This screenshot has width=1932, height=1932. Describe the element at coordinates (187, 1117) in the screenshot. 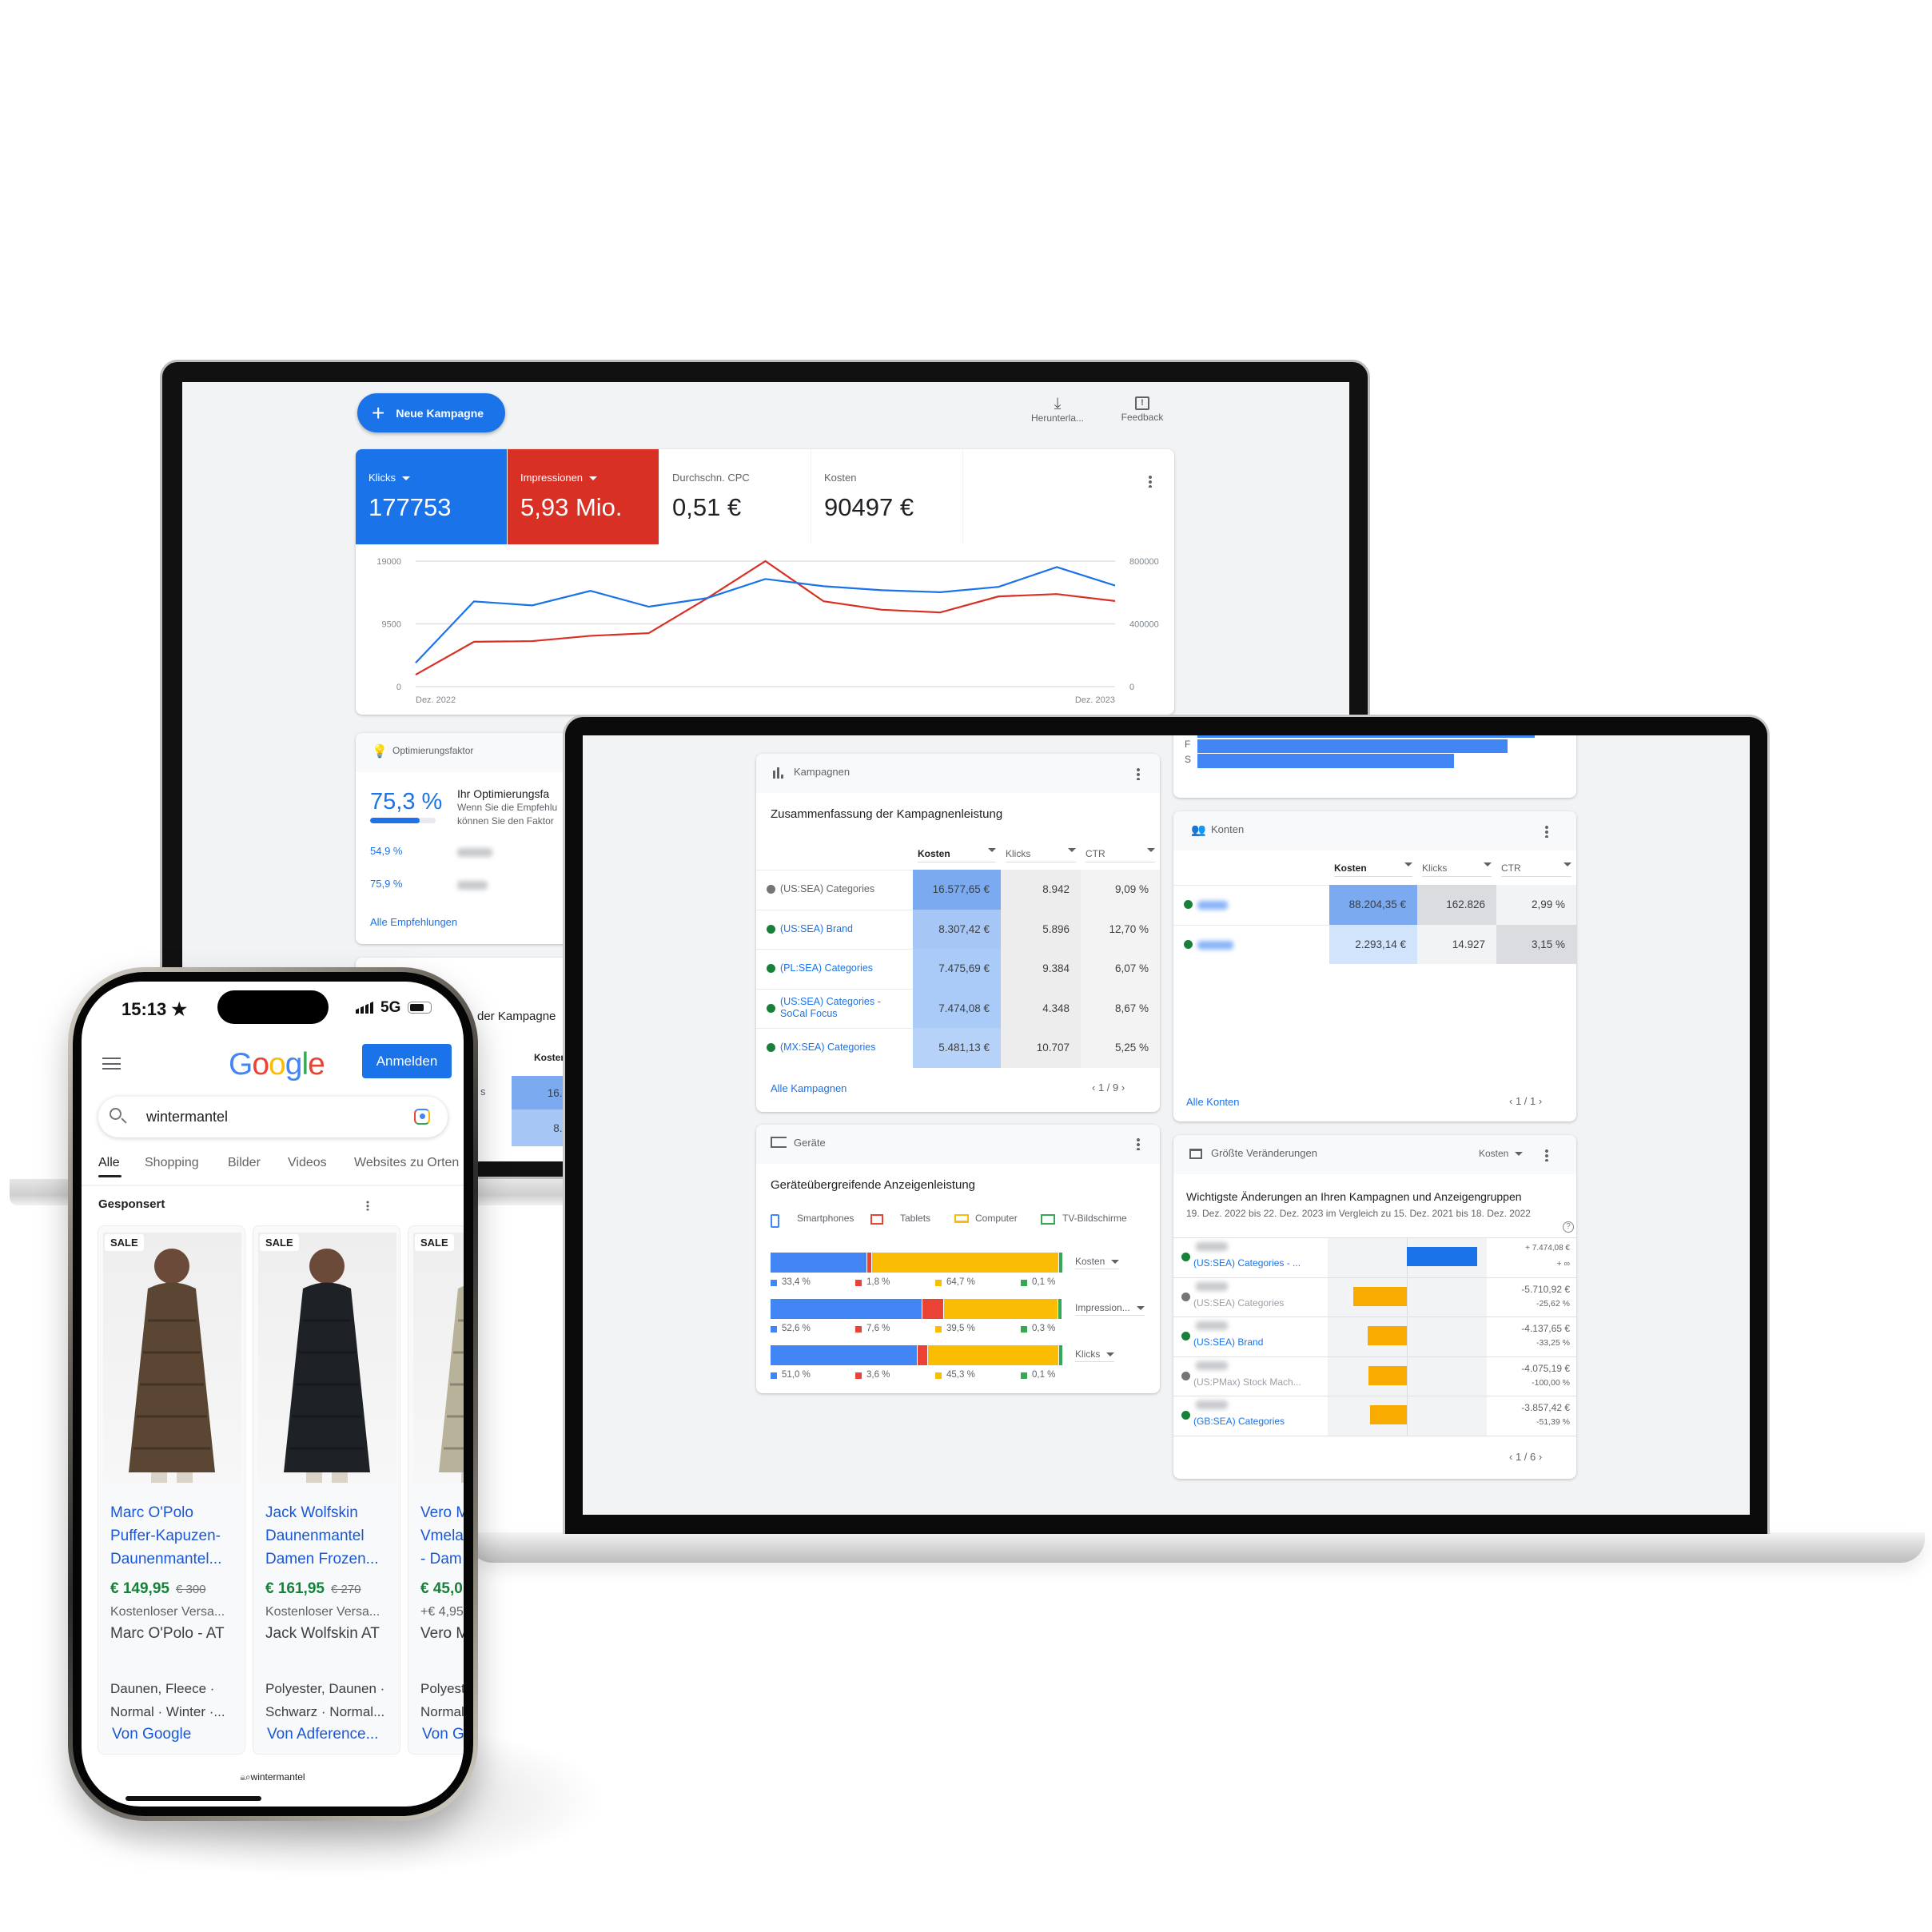

I see `search-input: wintermantel` at that location.